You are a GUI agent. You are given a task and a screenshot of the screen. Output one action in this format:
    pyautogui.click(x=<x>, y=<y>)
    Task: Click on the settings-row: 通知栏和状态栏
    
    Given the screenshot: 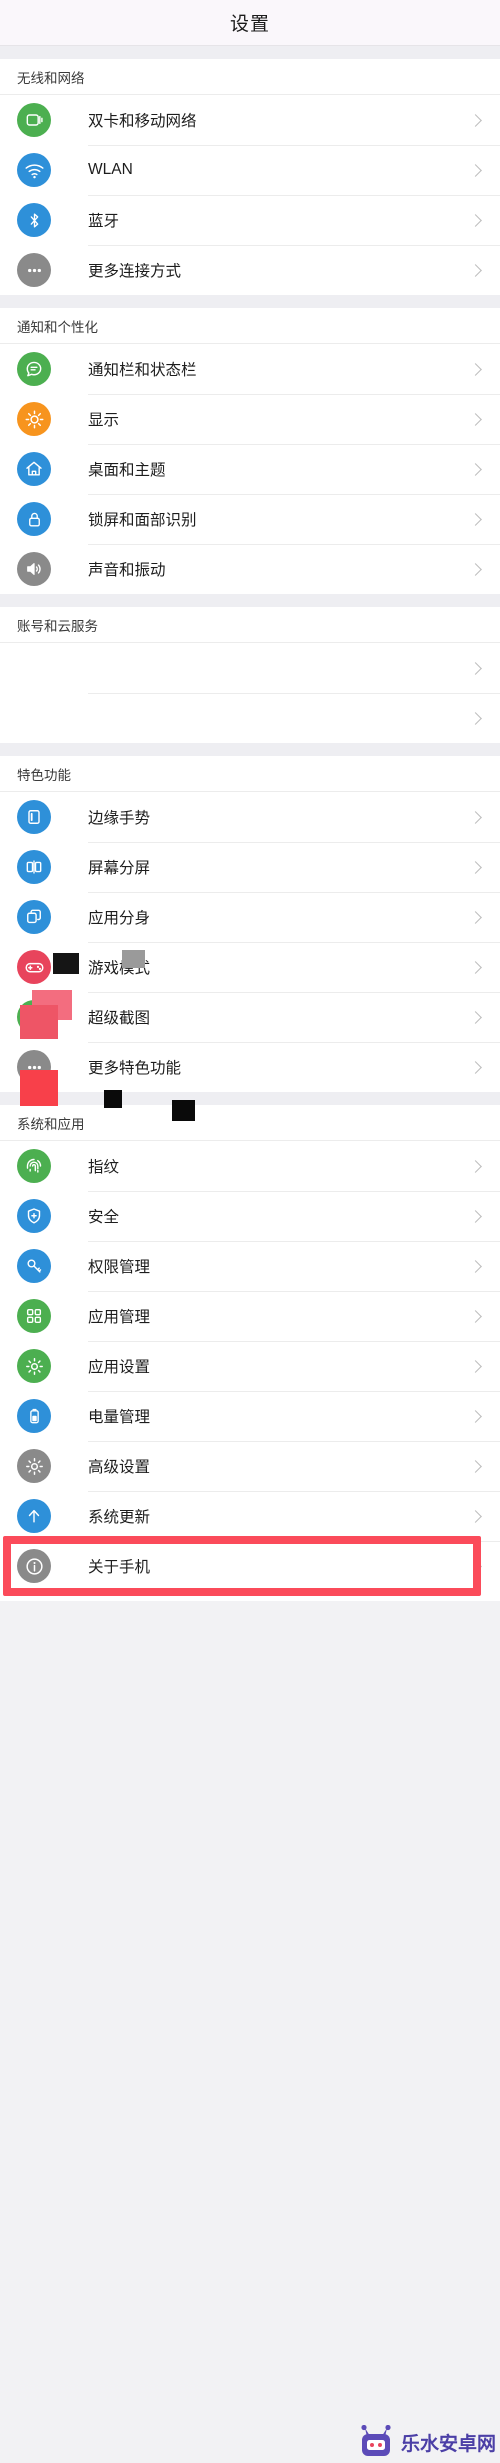 What is the action you would take?
    pyautogui.click(x=250, y=369)
    